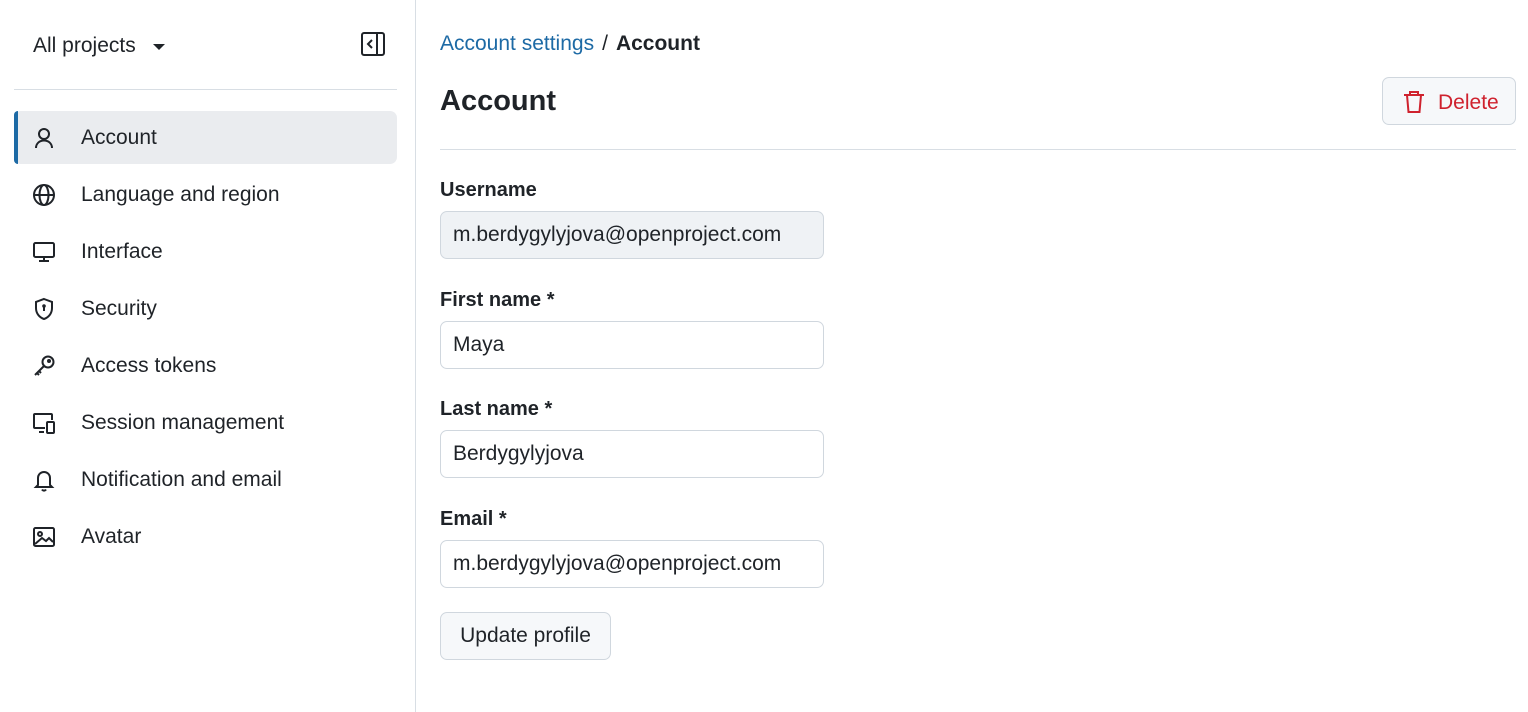  I want to click on delete-button: Delete, so click(1449, 101).